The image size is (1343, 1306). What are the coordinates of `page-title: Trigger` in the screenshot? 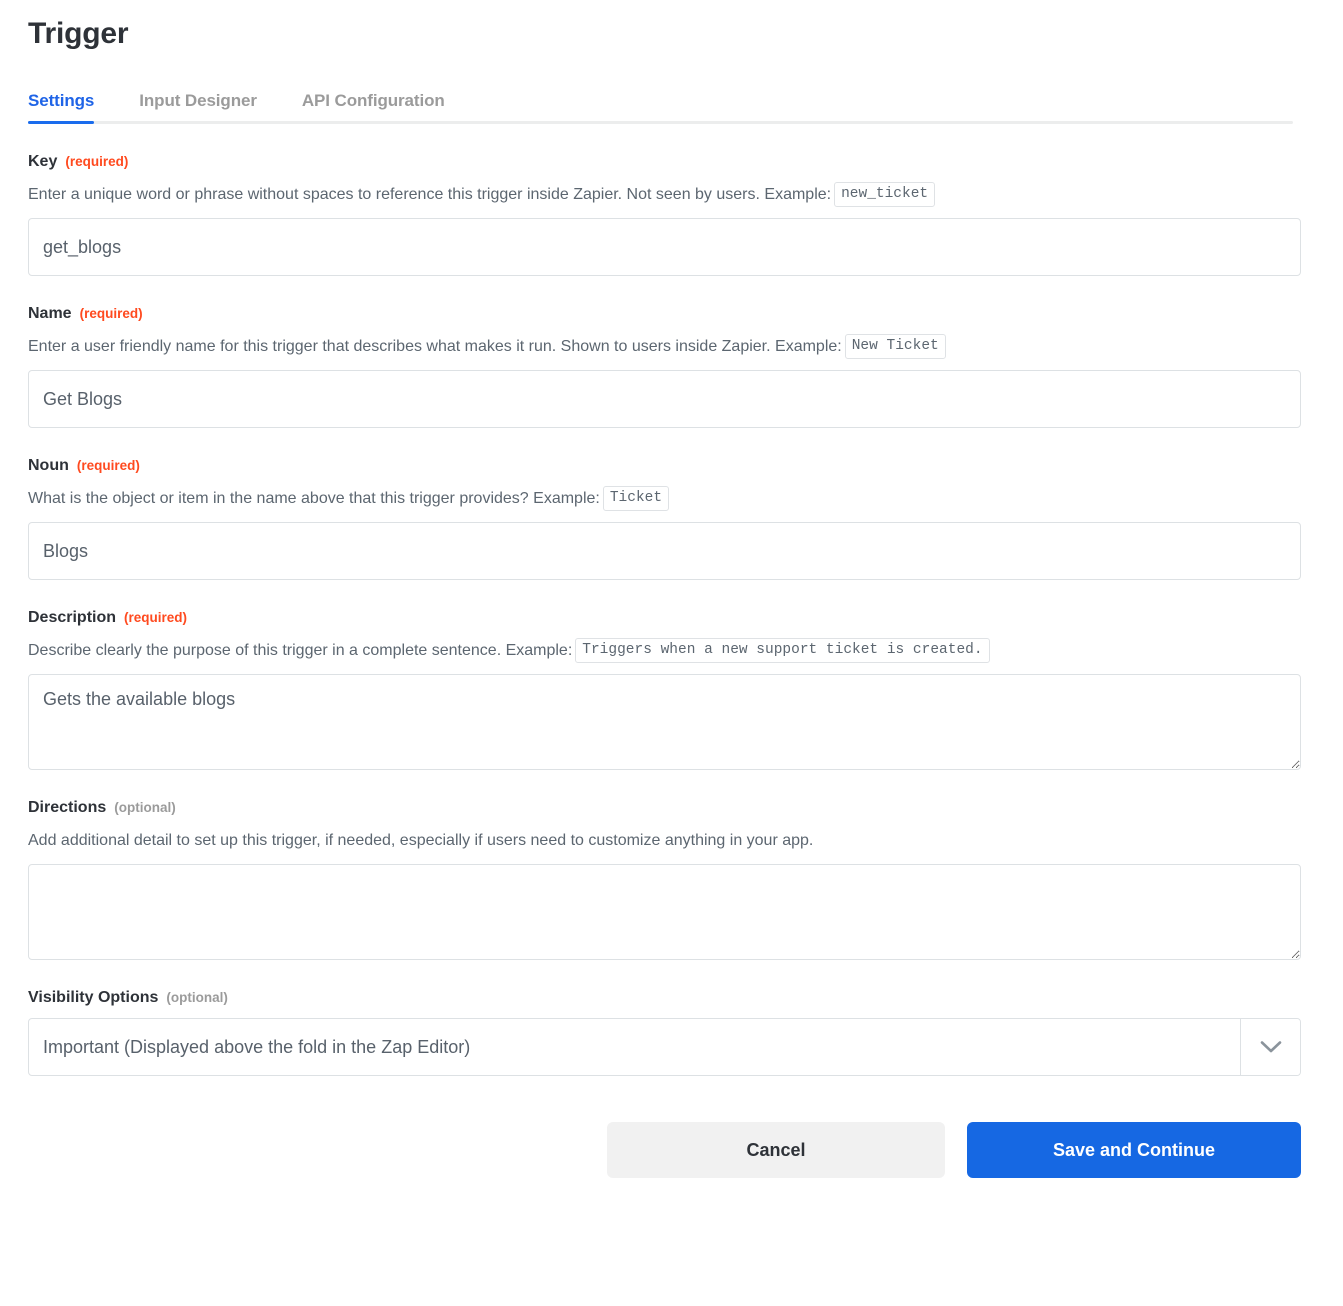 It's located at (78, 33).